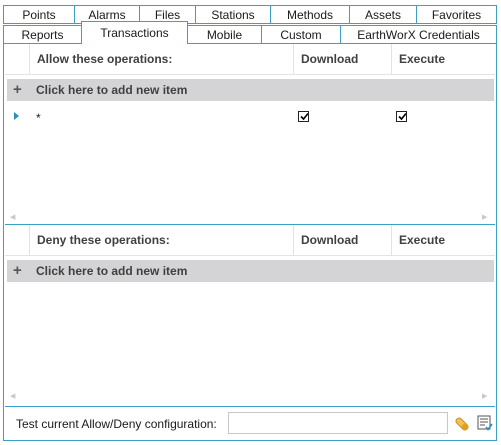 This screenshot has height=445, width=501. Describe the element at coordinates (161, 240) in the screenshot. I see `deny-operations-column-header: Deny these operations:` at that location.